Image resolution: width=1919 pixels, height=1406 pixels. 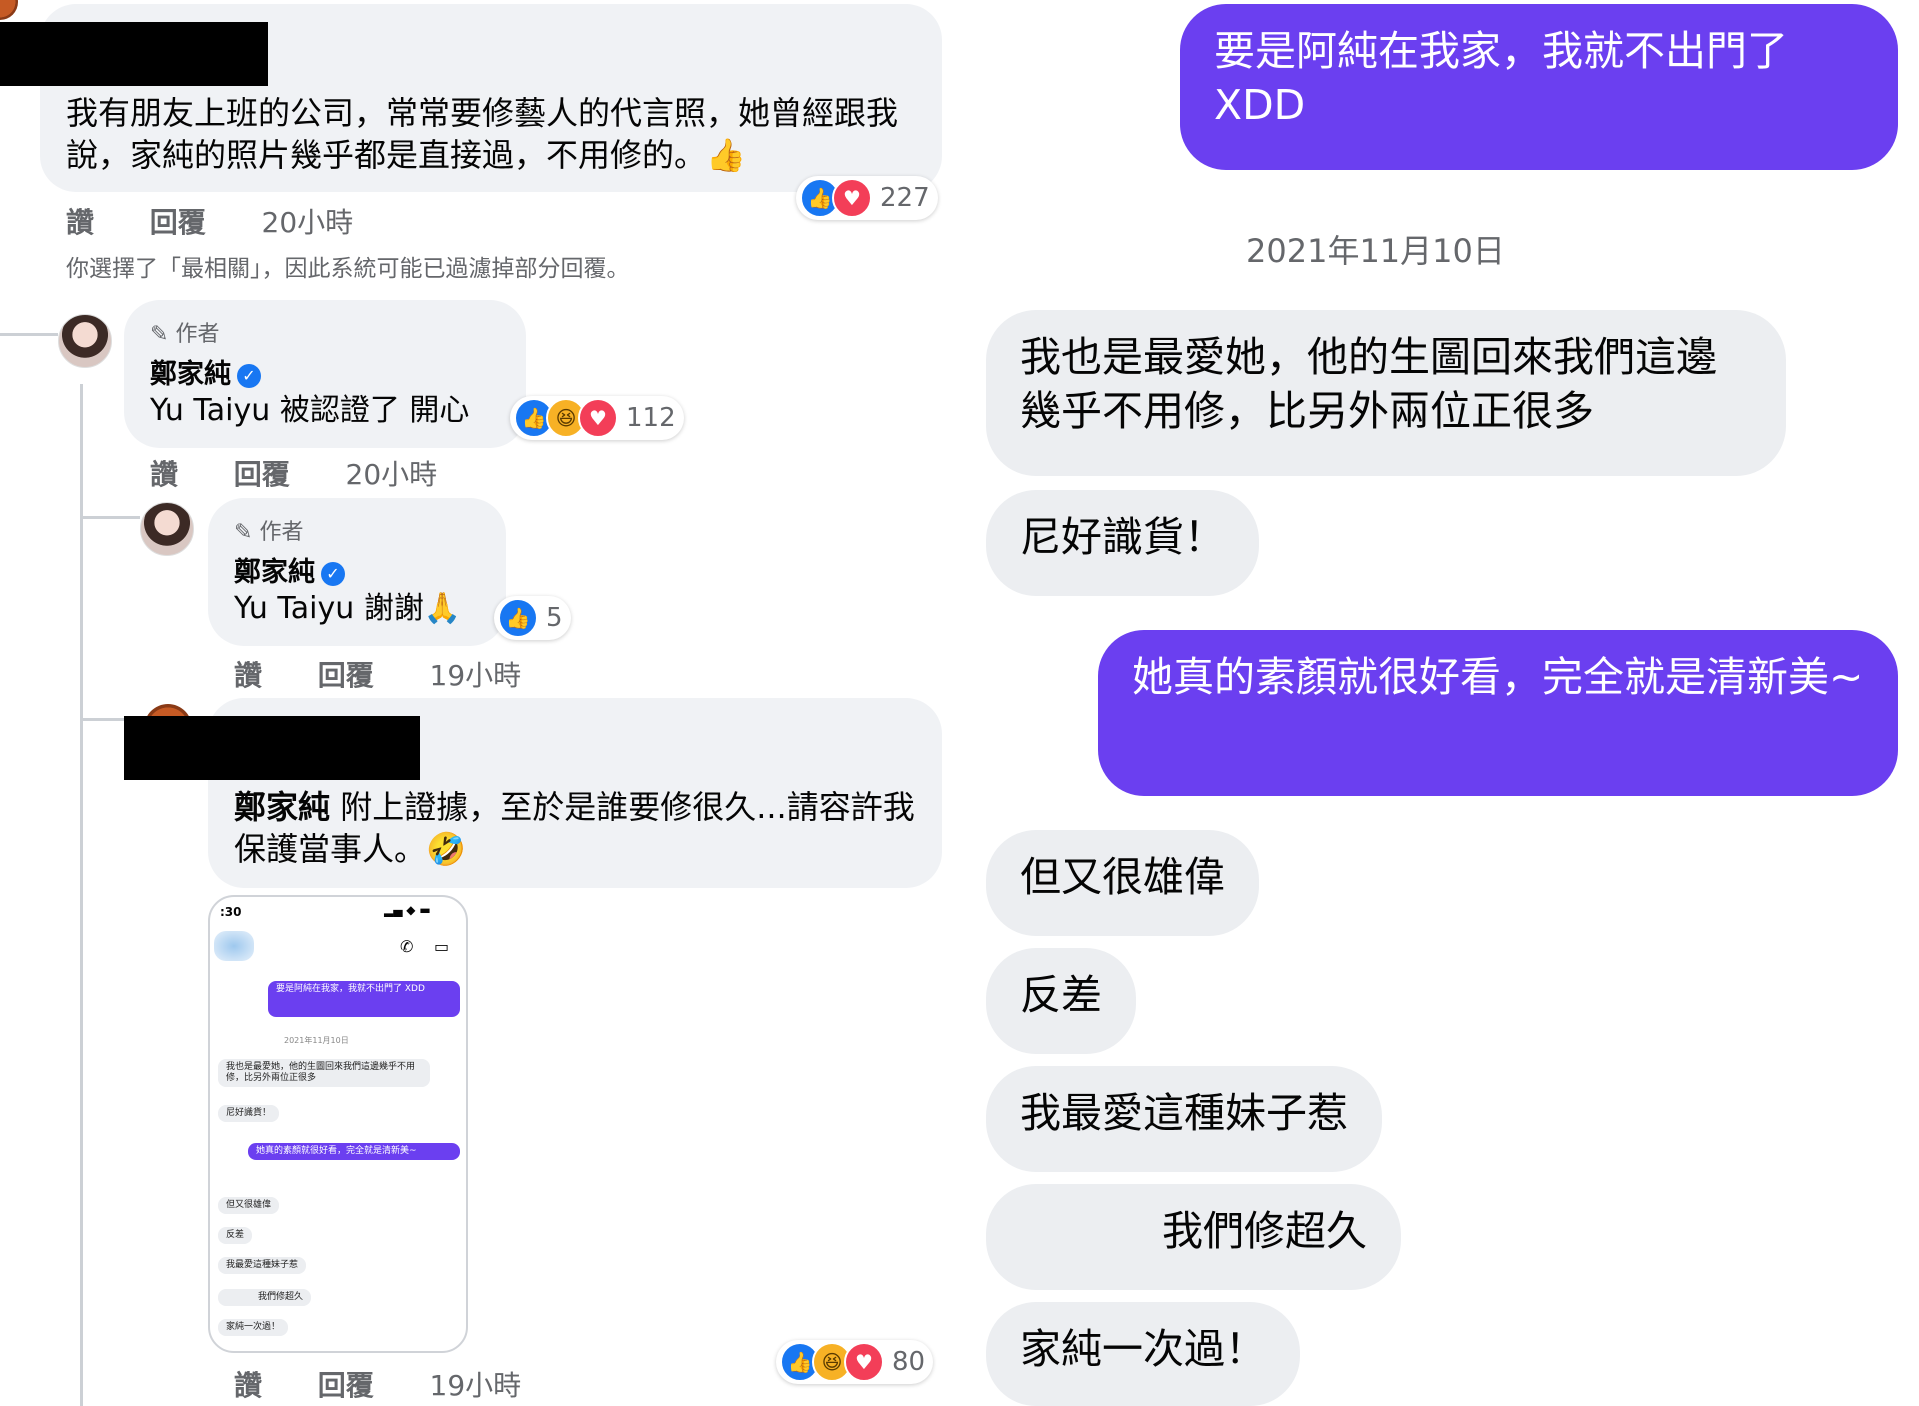 I want to click on date-separator: 2021年11月10日, so click(x=1375, y=251).